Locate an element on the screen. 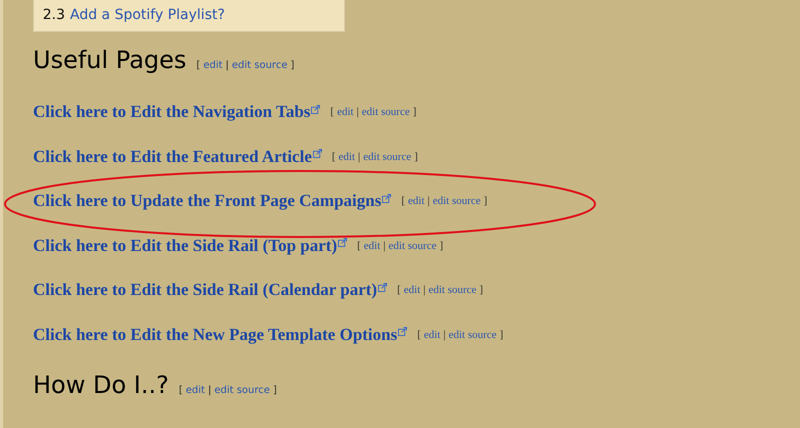 This screenshot has width=800, height=428. page-link: Click here to Edit the Side Rail (Calendar part) is located at coordinates (205, 290).